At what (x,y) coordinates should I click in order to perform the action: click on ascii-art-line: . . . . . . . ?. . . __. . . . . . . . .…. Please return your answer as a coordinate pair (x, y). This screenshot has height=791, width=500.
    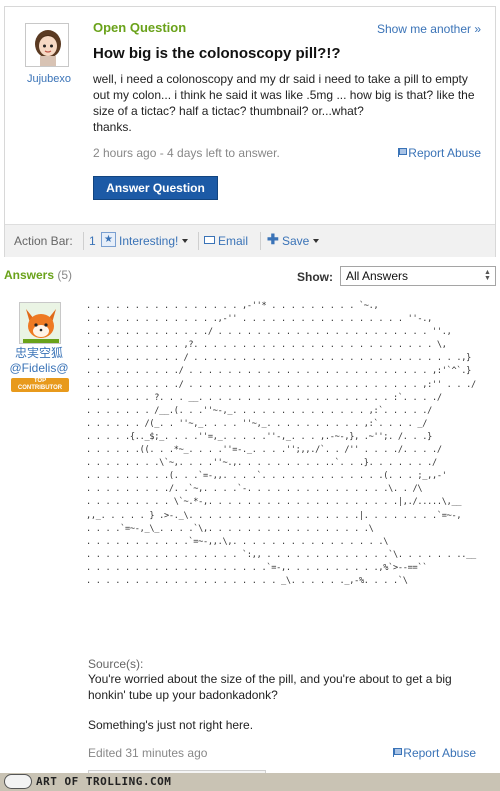
    Looking at the image, I should click on (264, 397).